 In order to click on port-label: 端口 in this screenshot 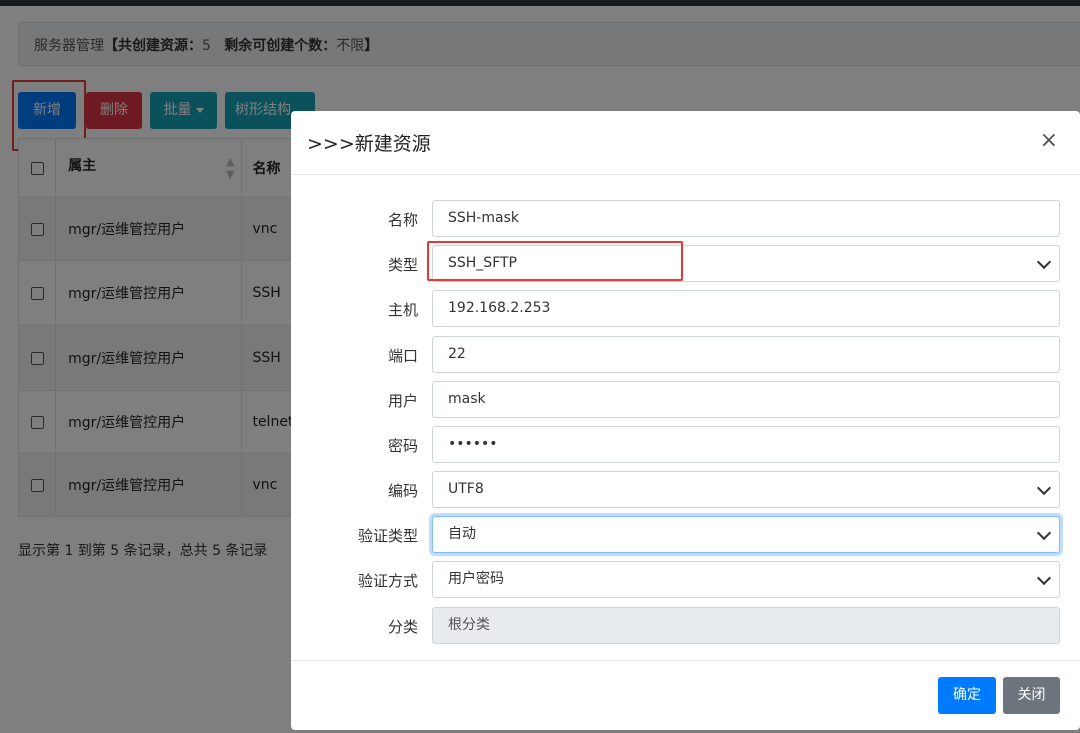, I will do `click(402, 356)`.